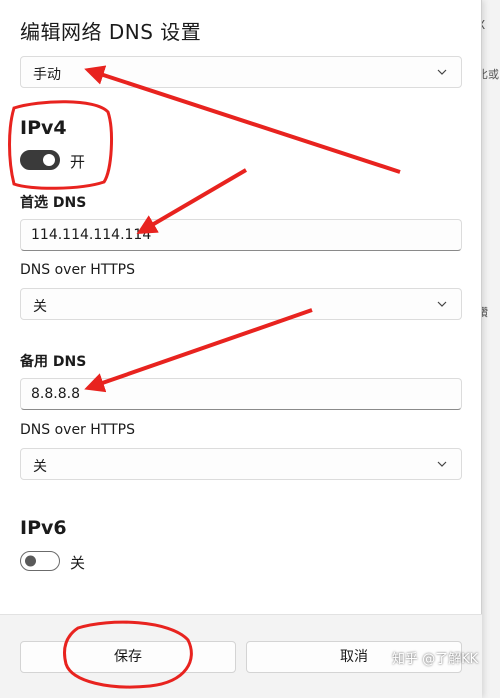 The height and width of the screenshot is (698, 500). I want to click on preferred-dns-input: 114.114.114.114, so click(241, 235).